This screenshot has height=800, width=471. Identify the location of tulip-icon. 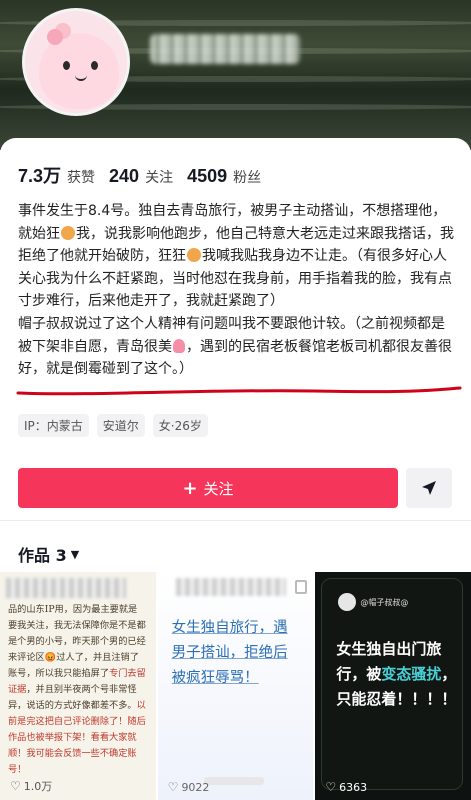
(179, 345).